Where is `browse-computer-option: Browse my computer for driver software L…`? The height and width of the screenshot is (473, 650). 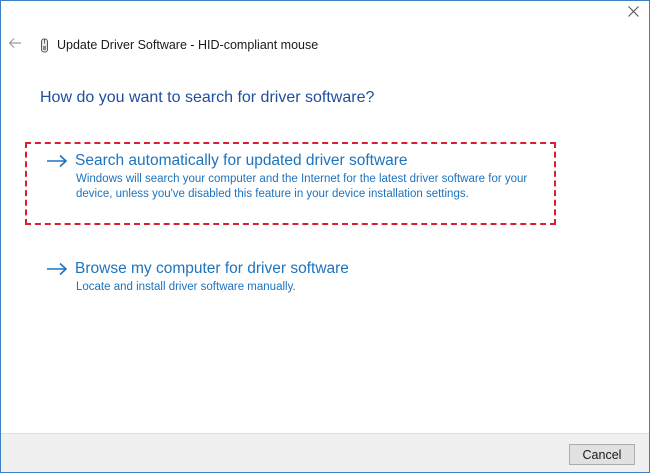
browse-computer-option: Browse my computer for driver software L… is located at coordinates (296, 277).